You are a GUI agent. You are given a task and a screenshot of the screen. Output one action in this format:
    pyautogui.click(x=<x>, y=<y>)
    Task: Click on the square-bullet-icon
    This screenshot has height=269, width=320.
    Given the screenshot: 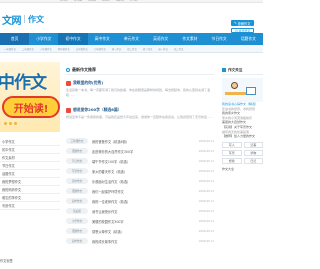 What is the action you would take?
    pyautogui.click(x=224, y=70)
    